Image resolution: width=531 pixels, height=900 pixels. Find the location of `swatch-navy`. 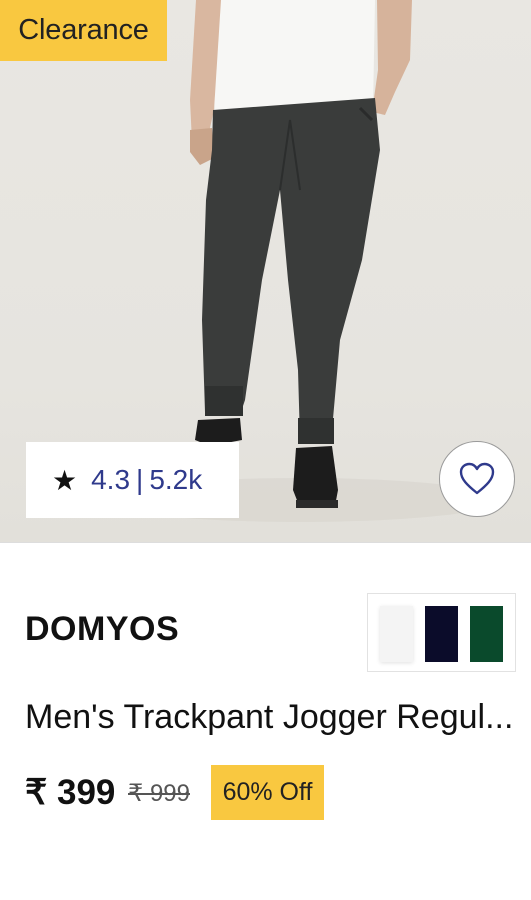

swatch-navy is located at coordinates (441, 634).